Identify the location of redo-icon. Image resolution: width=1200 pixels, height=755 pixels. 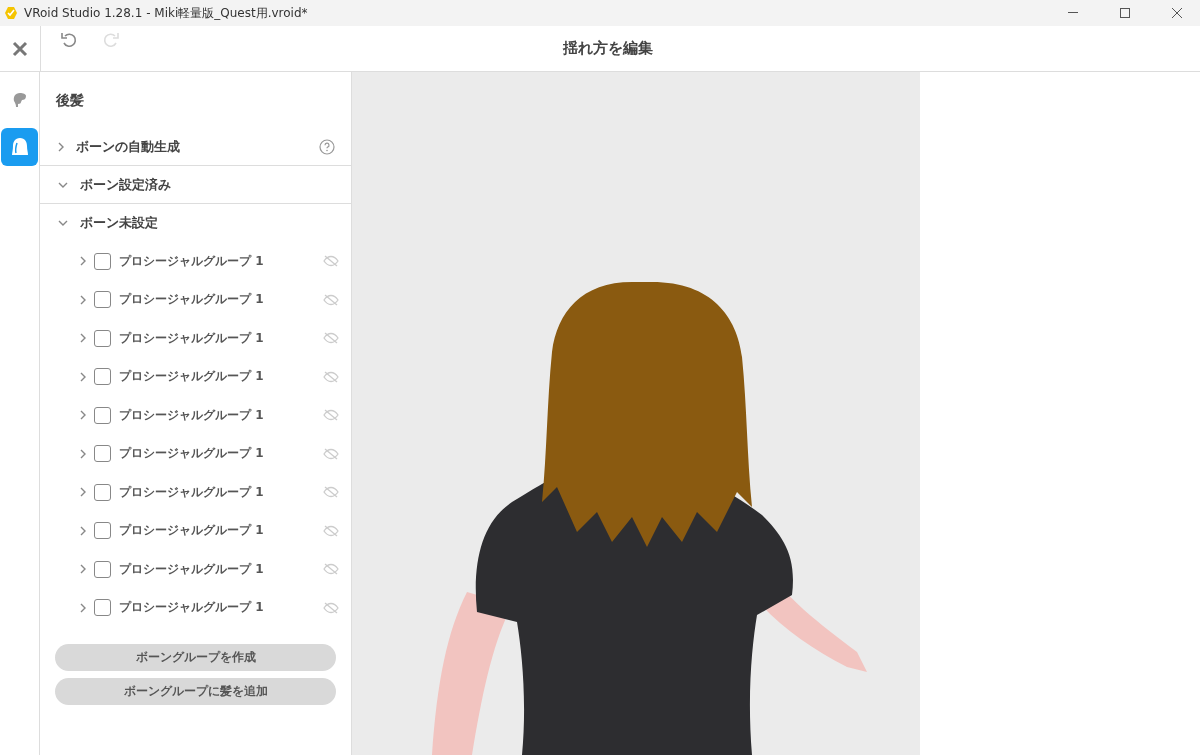
(111, 40).